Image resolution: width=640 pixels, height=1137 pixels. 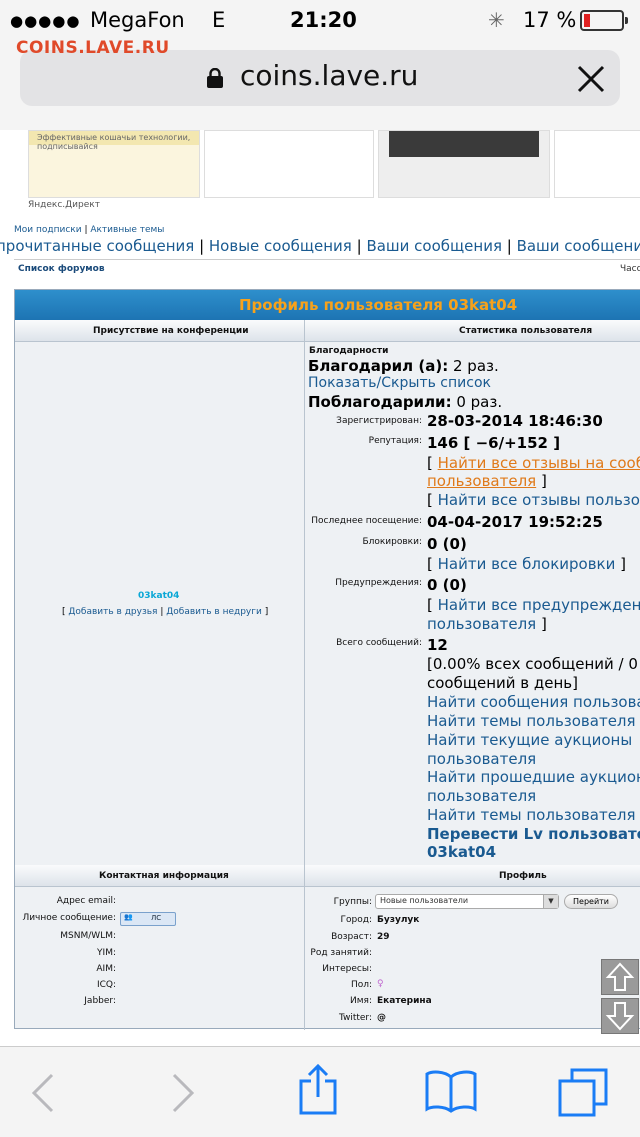 I want to click on scroll-up-button, so click(x=620, y=977).